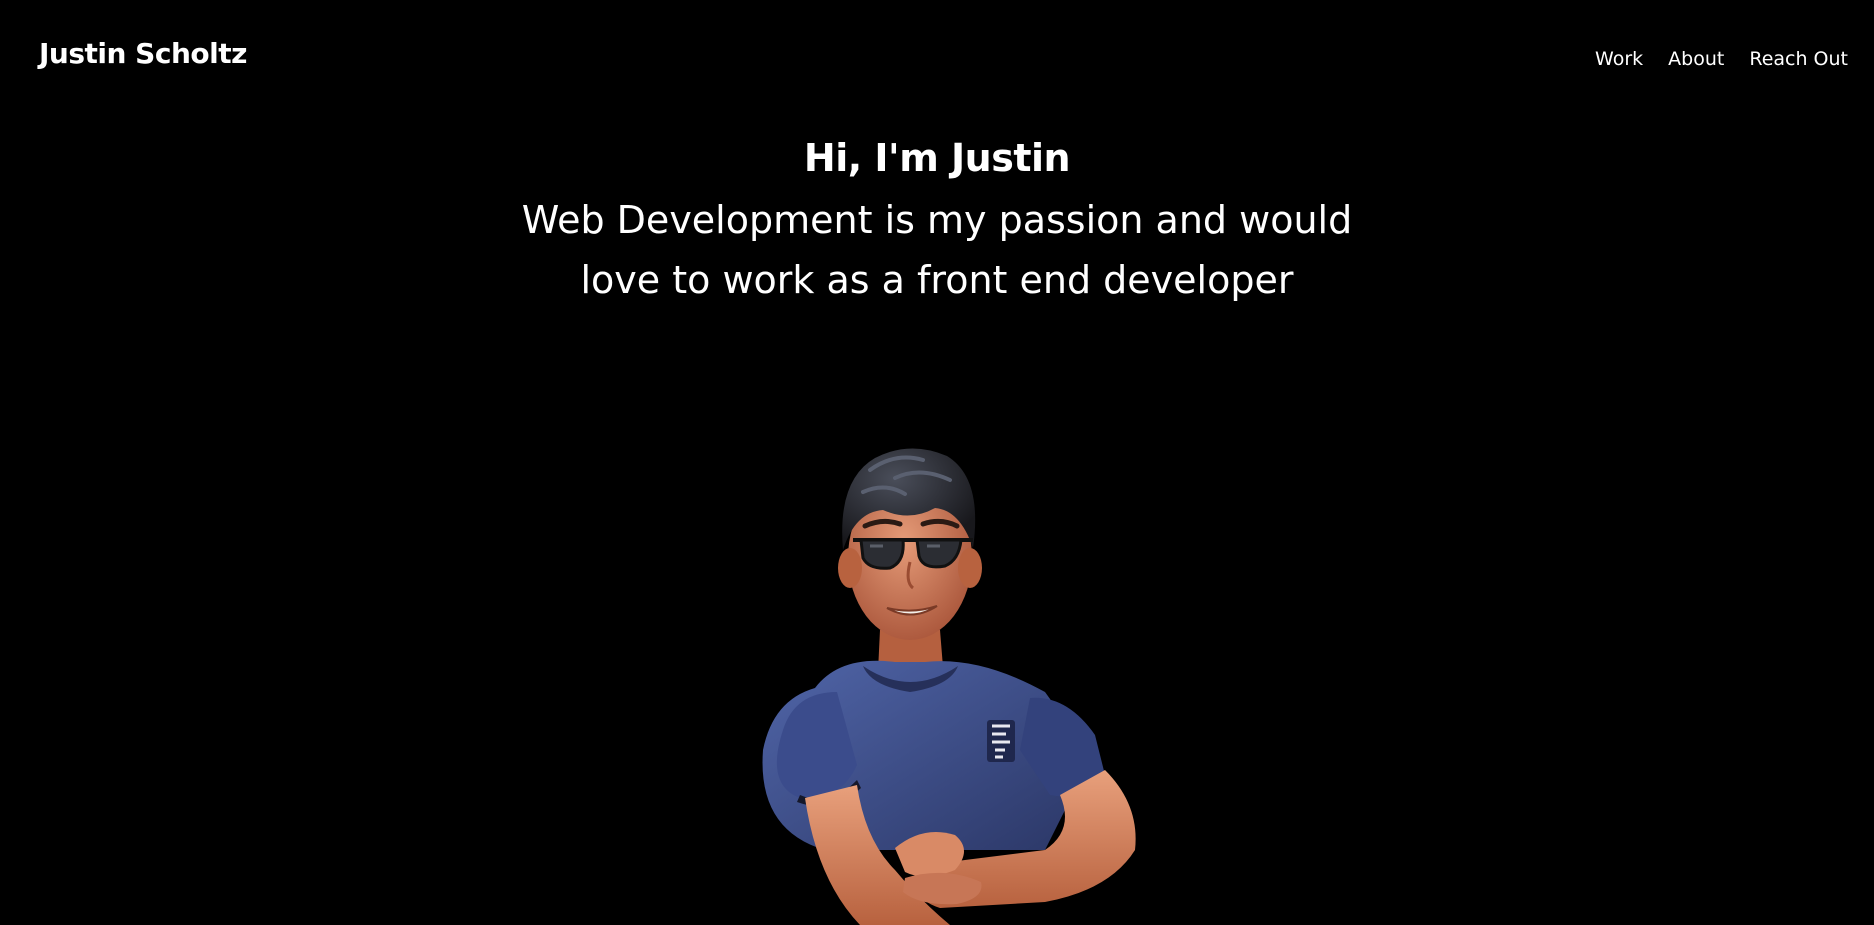  I want to click on avatar-icon, so click(949, 686).